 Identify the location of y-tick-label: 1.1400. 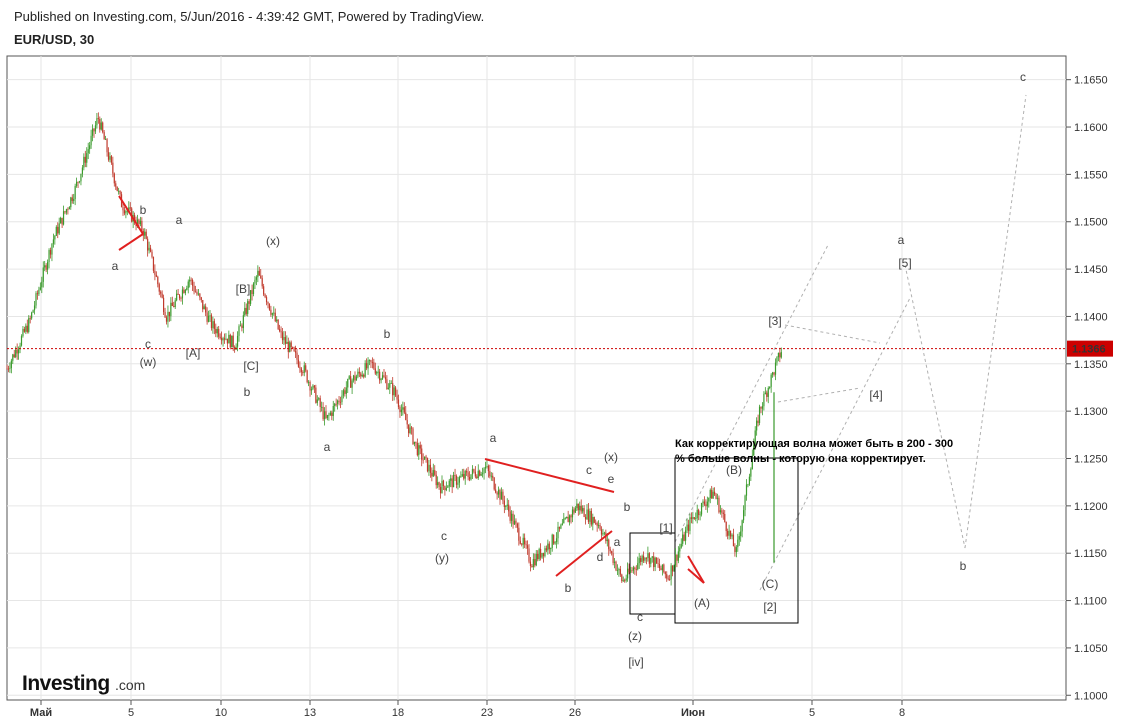
(1091, 317).